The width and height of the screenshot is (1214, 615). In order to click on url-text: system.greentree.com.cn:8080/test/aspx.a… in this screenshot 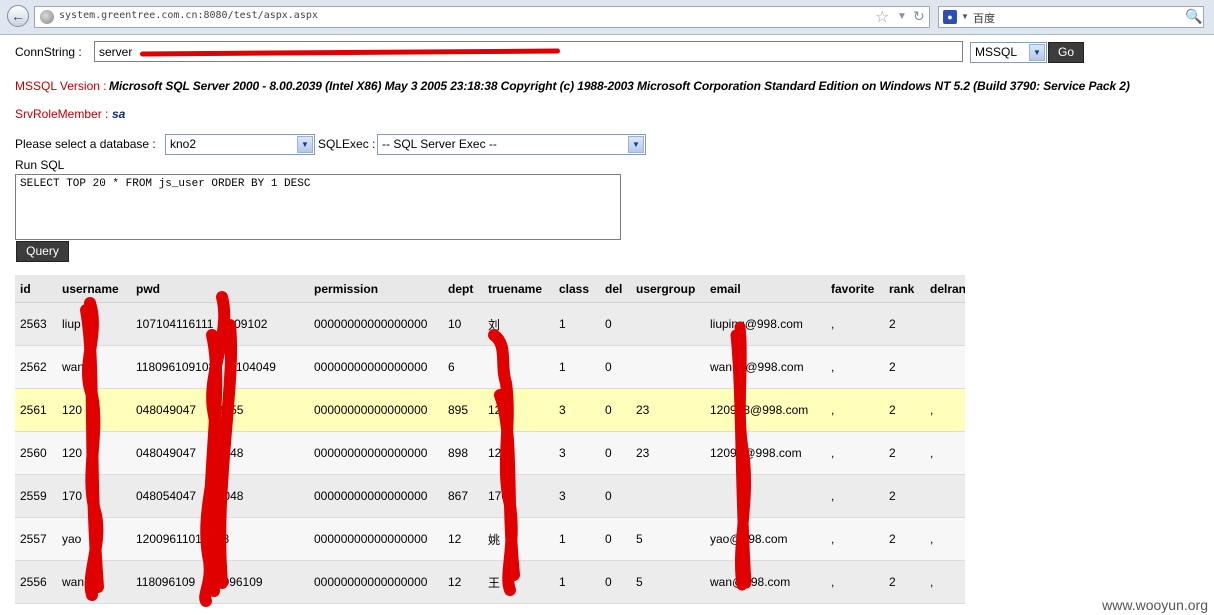, I will do `click(188, 15)`.